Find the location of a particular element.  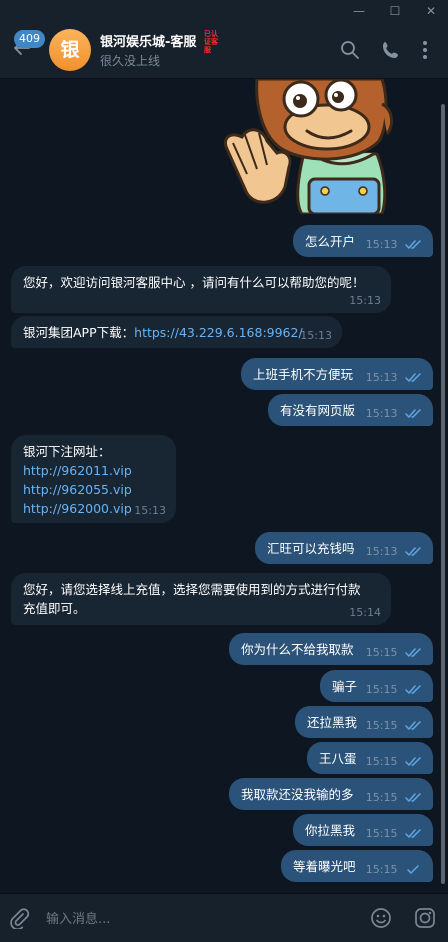

message-bubble-outgoing: 汇旺可以充钱吗 15:13 is located at coordinates (344, 548).